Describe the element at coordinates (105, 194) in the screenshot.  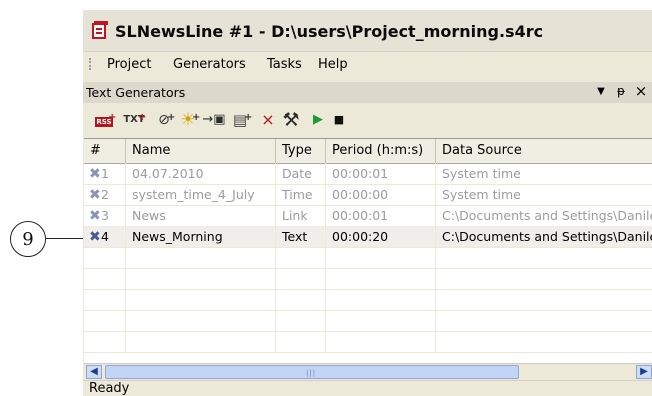
I see `row-number-cell: ✖ 2` at that location.